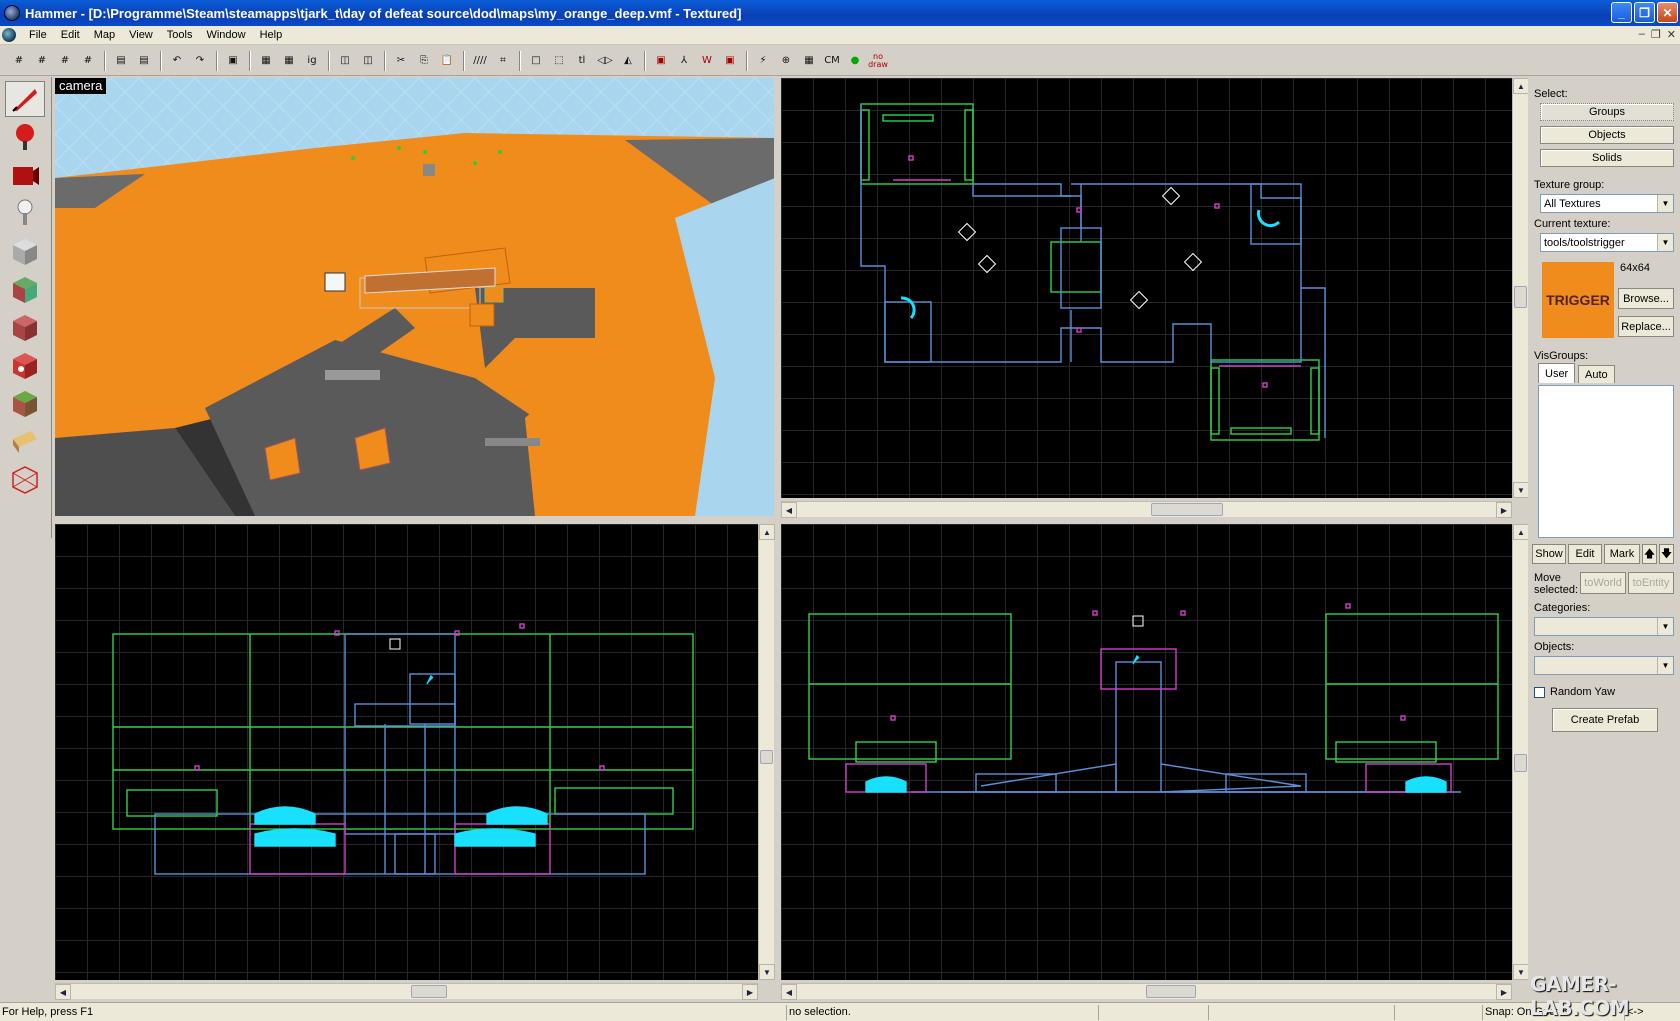  What do you see at coordinates (406, 991) in the screenshot?
I see `front-viewport-horizontal-scrollbar: ◀ ▶` at bounding box center [406, 991].